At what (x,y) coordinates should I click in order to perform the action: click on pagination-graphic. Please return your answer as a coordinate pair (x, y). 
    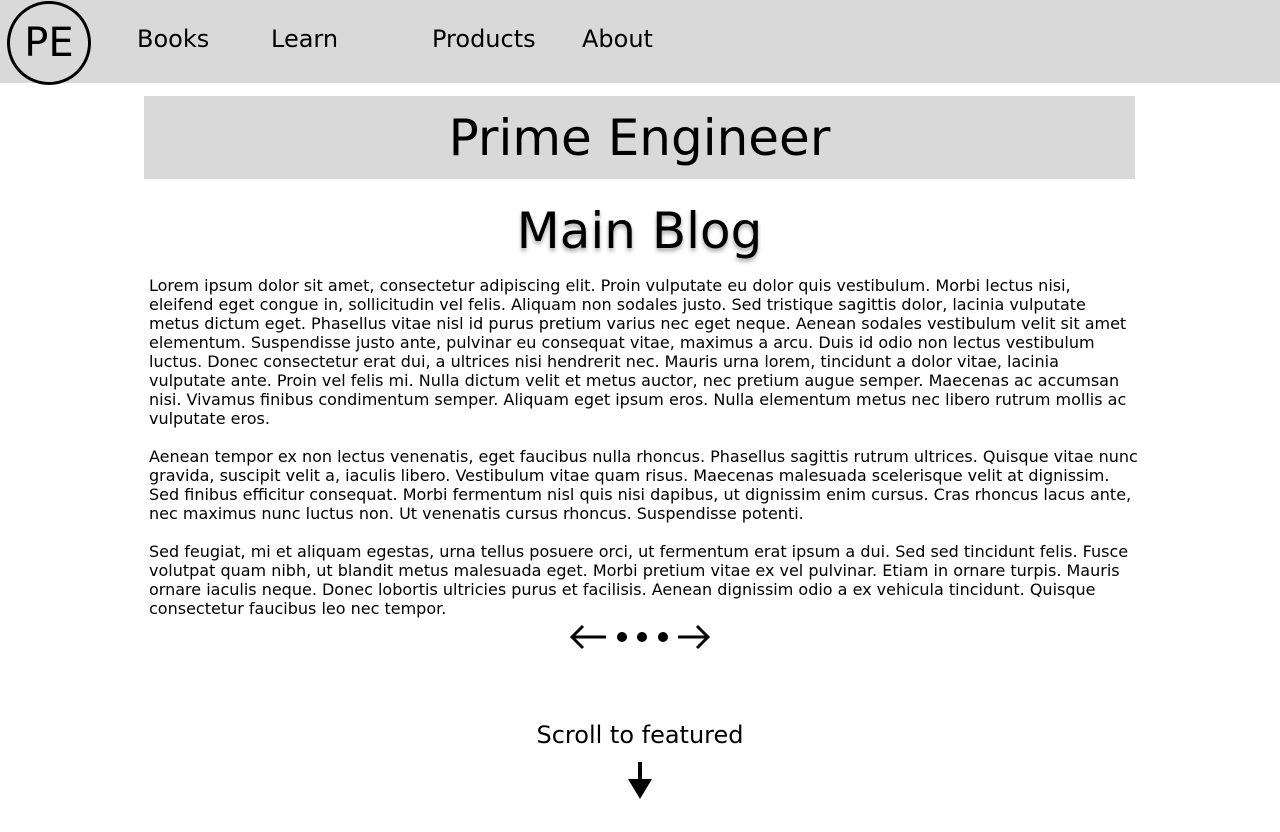
    Looking at the image, I should click on (640, 637).